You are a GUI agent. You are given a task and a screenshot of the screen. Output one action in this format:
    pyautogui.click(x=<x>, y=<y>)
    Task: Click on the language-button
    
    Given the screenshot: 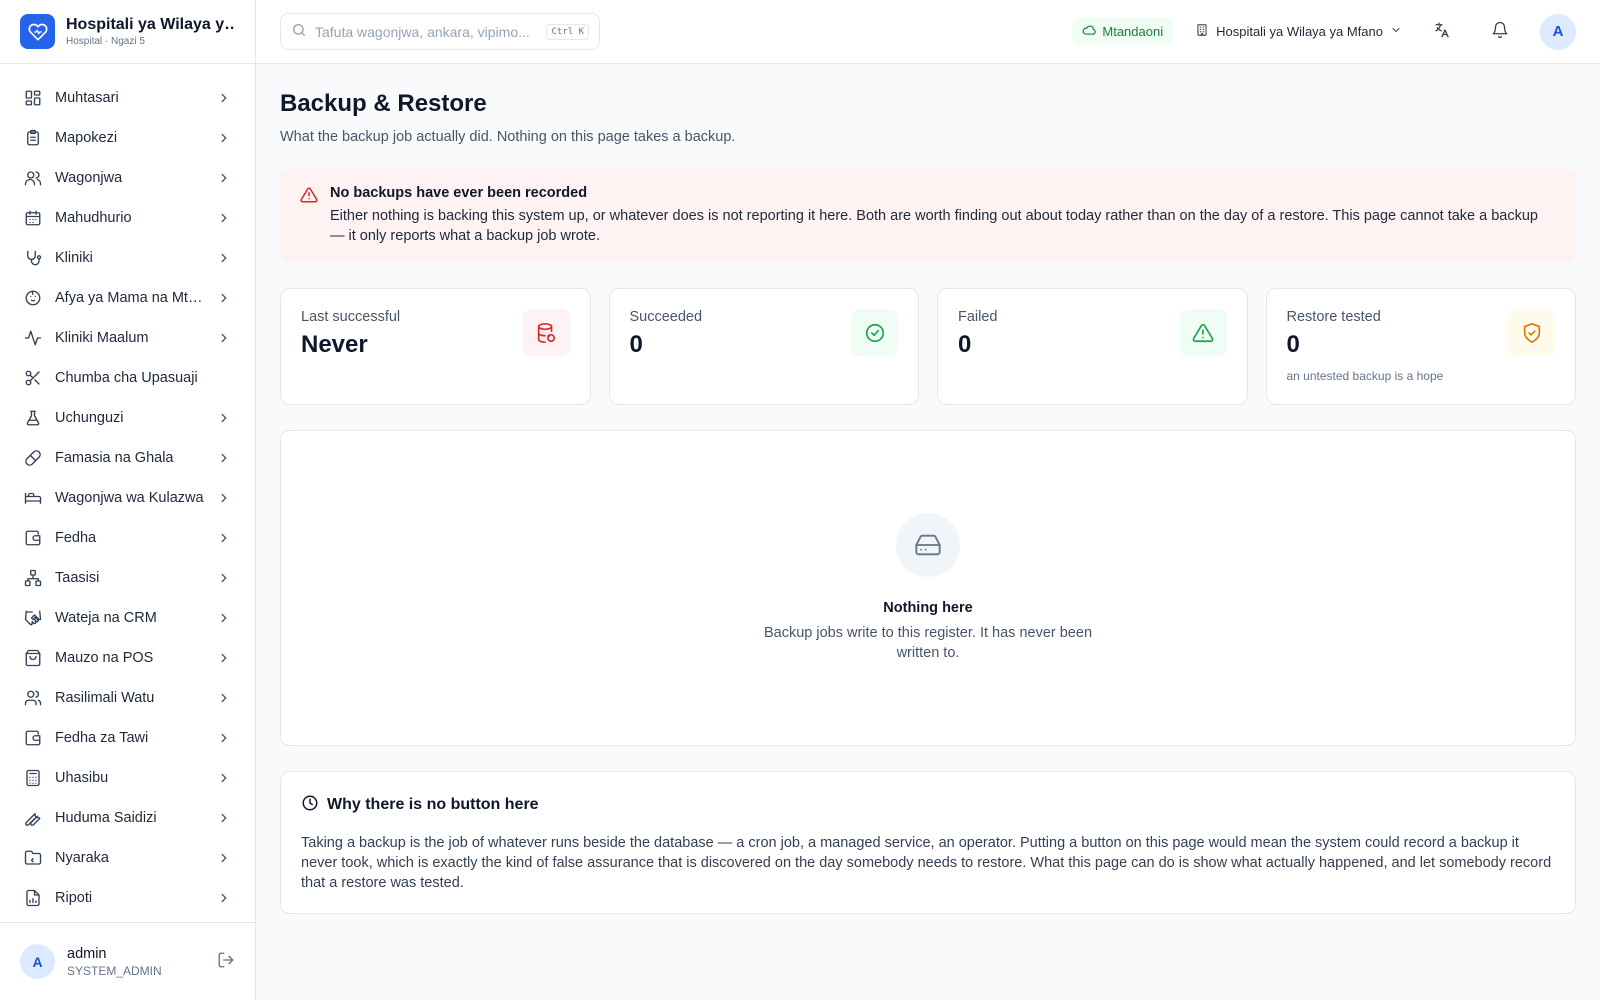 What is the action you would take?
    pyautogui.click(x=1442, y=32)
    